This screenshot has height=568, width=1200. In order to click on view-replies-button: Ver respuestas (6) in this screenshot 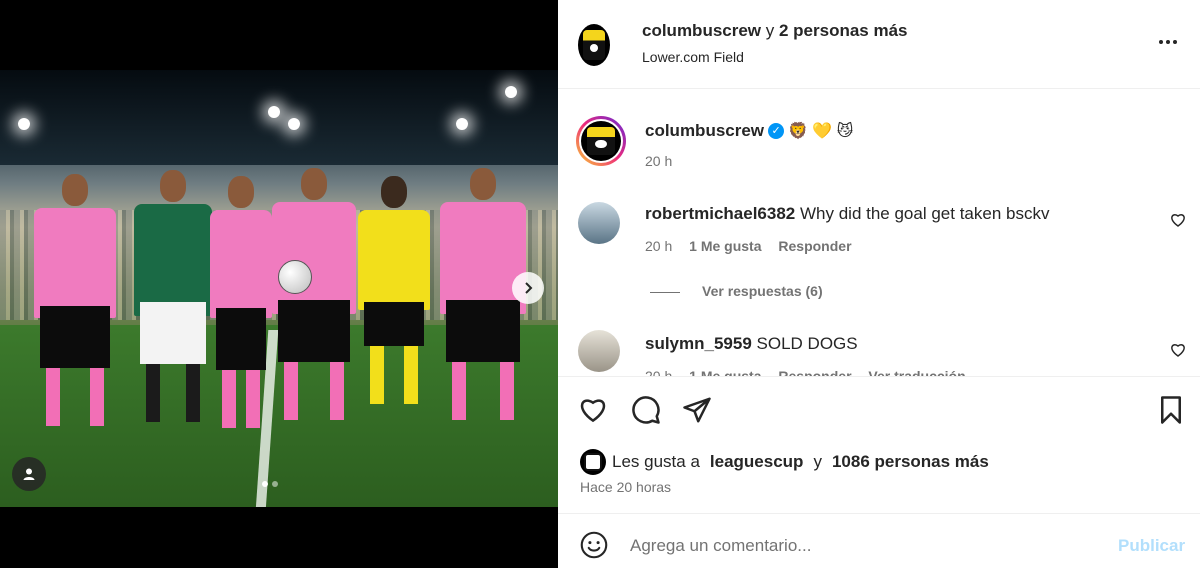, I will do `click(736, 291)`.